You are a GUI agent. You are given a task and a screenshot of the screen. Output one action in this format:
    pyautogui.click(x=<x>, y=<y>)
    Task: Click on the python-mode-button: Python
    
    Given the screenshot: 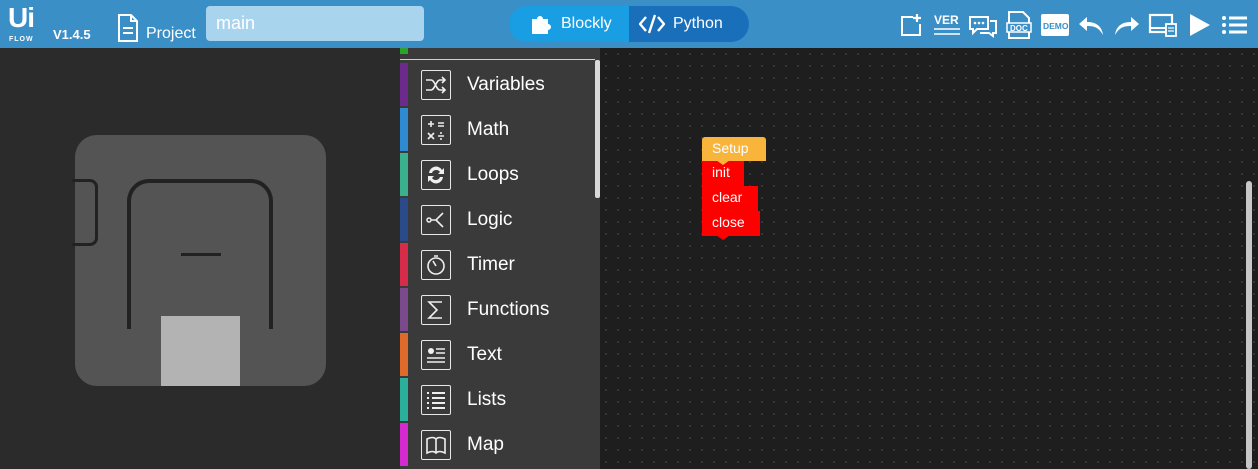 What is the action you would take?
    pyautogui.click(x=689, y=24)
    